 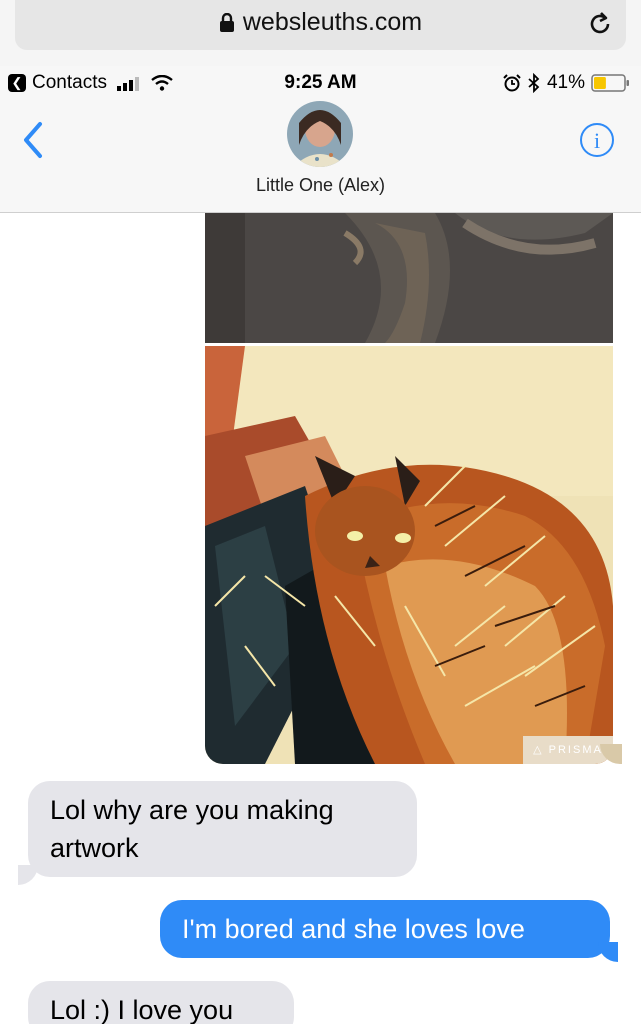 I want to click on prisma-watermark: △ PRISMA, so click(x=568, y=750).